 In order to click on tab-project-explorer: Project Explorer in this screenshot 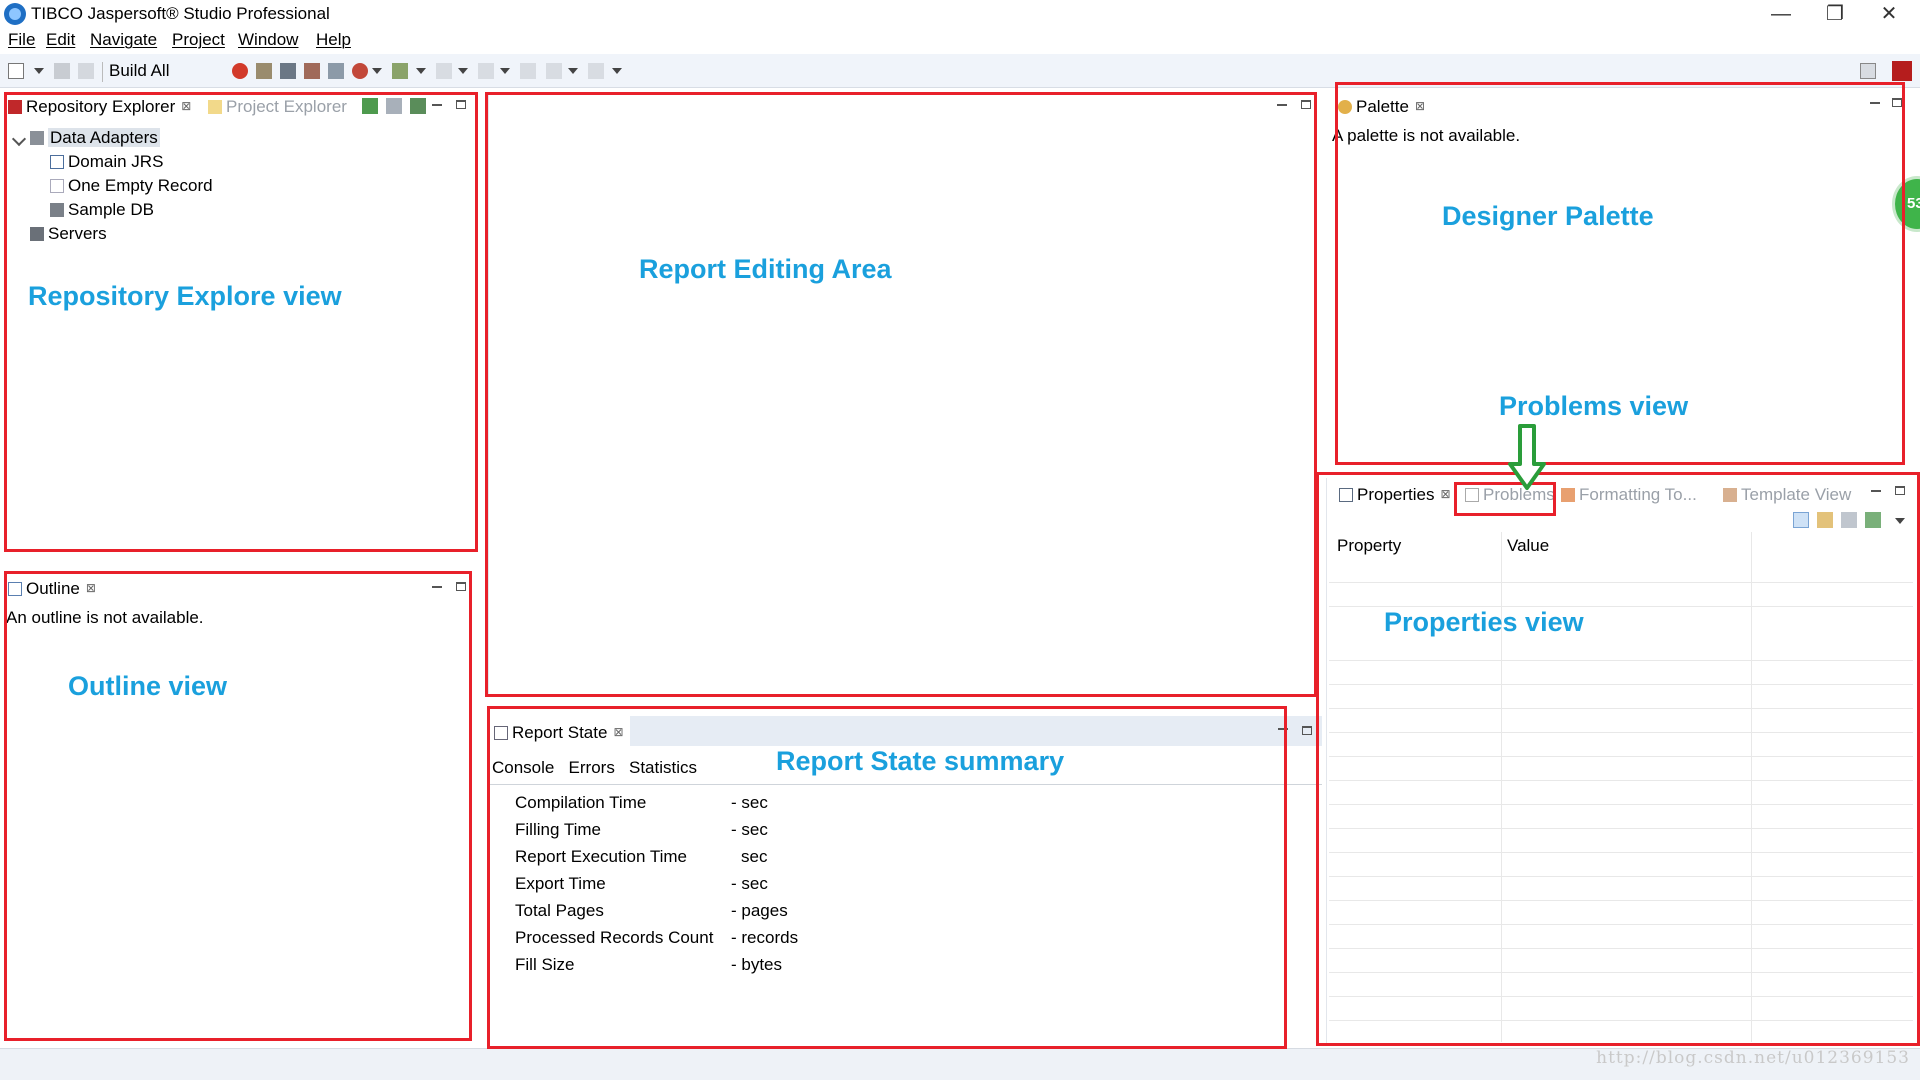, I will do `click(278, 107)`.